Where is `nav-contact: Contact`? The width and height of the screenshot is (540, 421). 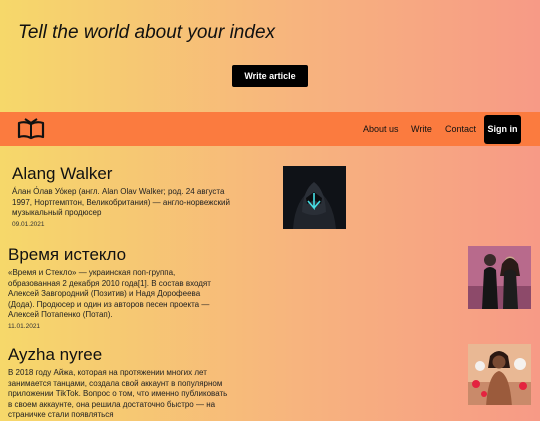 nav-contact: Contact is located at coordinates (460, 129).